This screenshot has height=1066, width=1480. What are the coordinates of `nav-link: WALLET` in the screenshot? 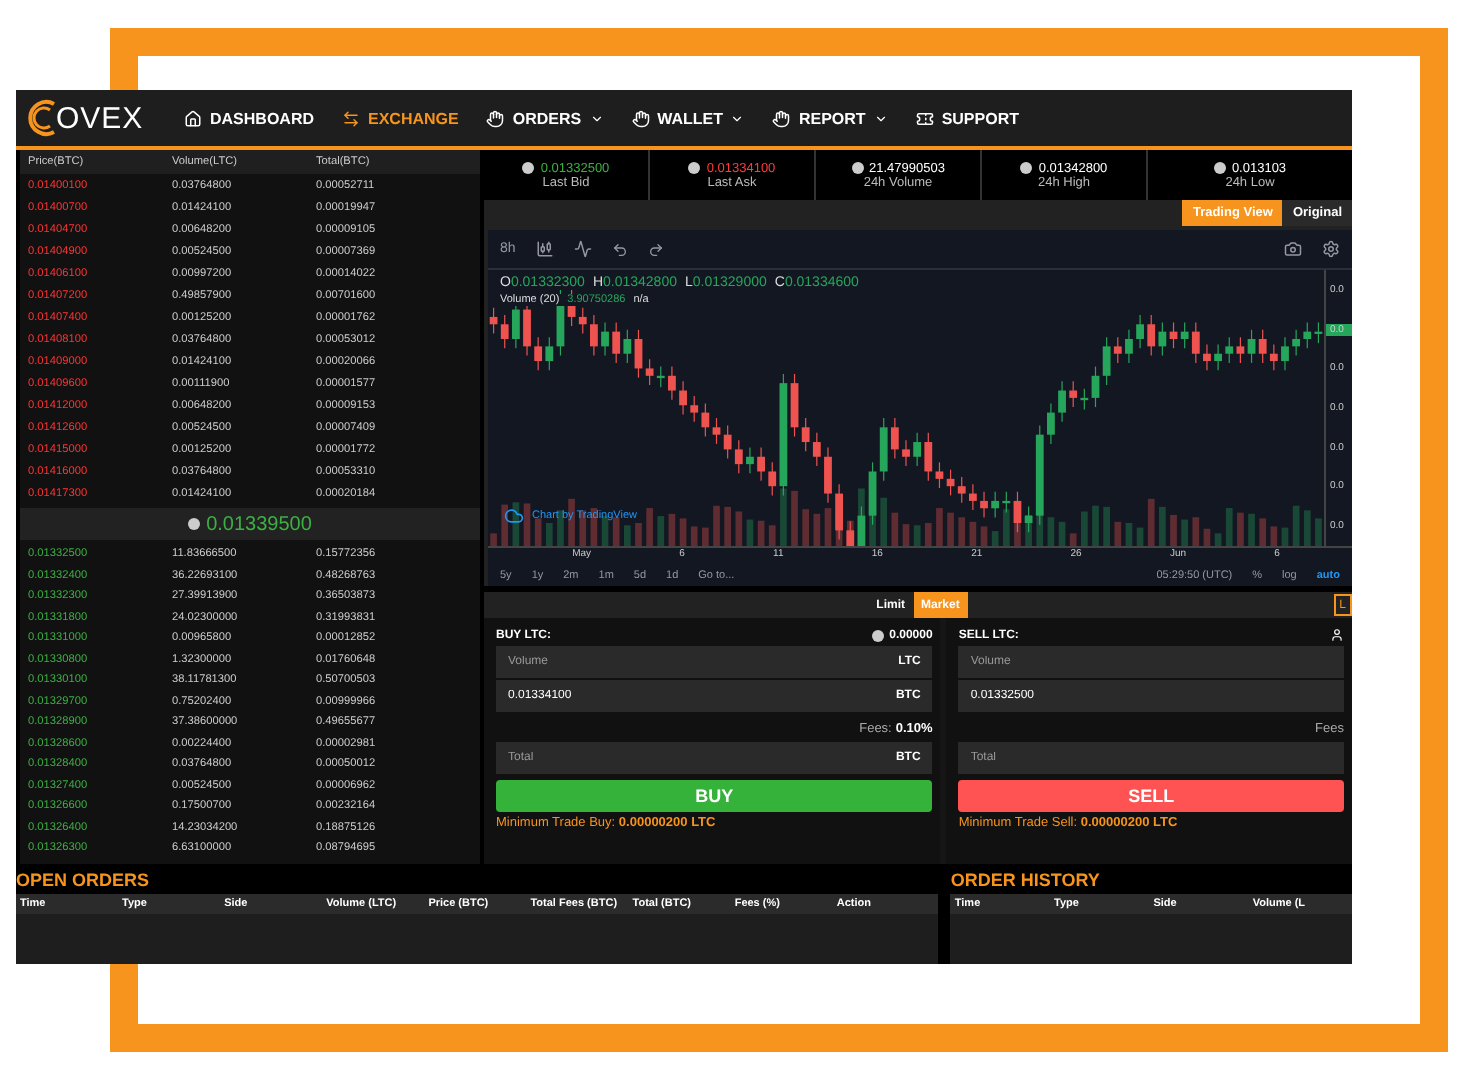 It's located at (688, 118).